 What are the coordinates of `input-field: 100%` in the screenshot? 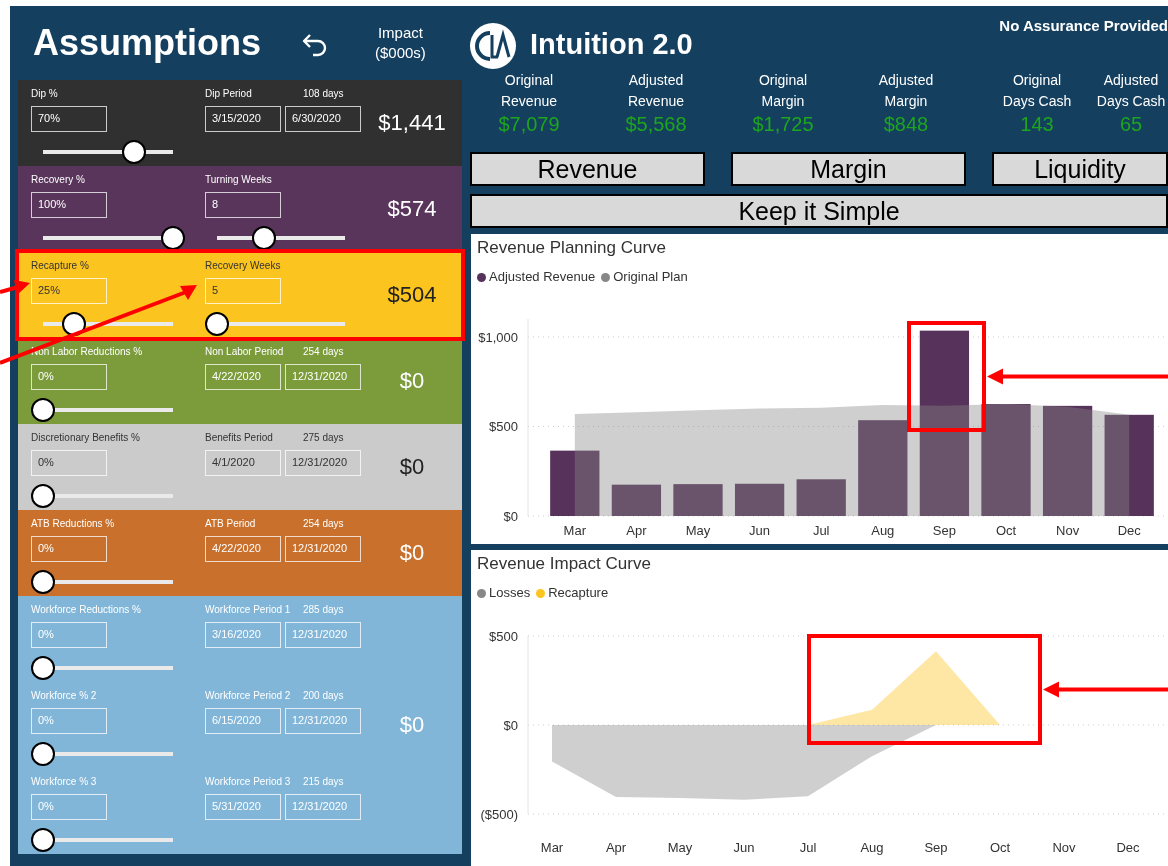 It's located at (69, 205).